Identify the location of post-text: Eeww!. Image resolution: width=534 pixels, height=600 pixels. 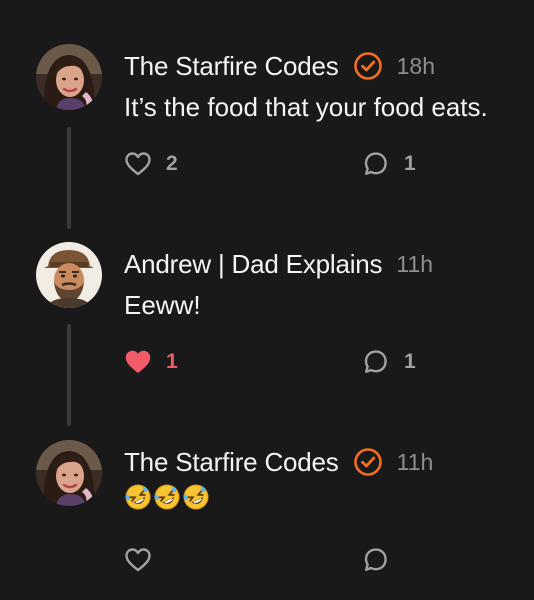
(162, 305).